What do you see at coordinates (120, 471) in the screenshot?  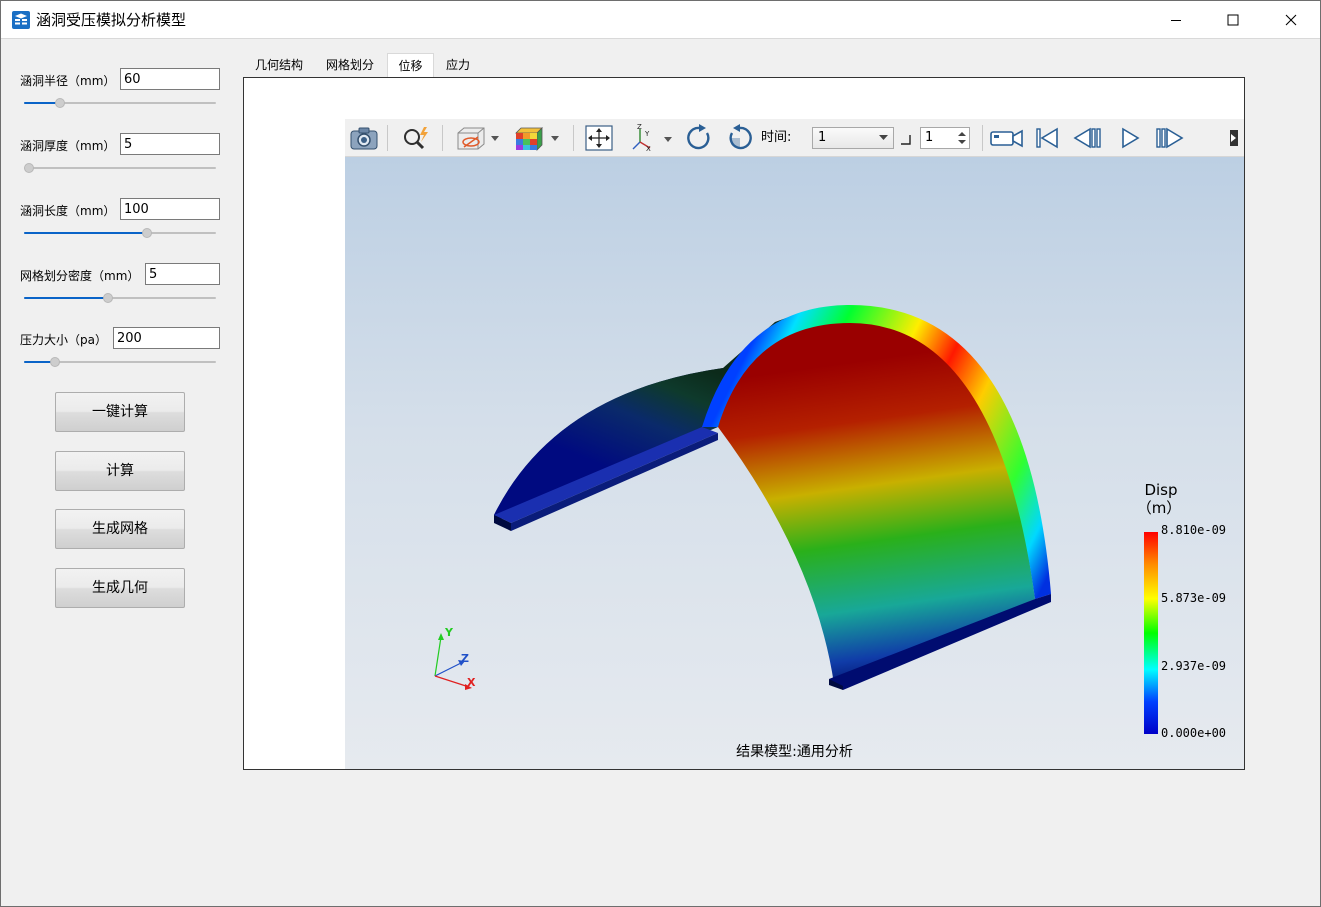 I see `compute-button: 计算` at bounding box center [120, 471].